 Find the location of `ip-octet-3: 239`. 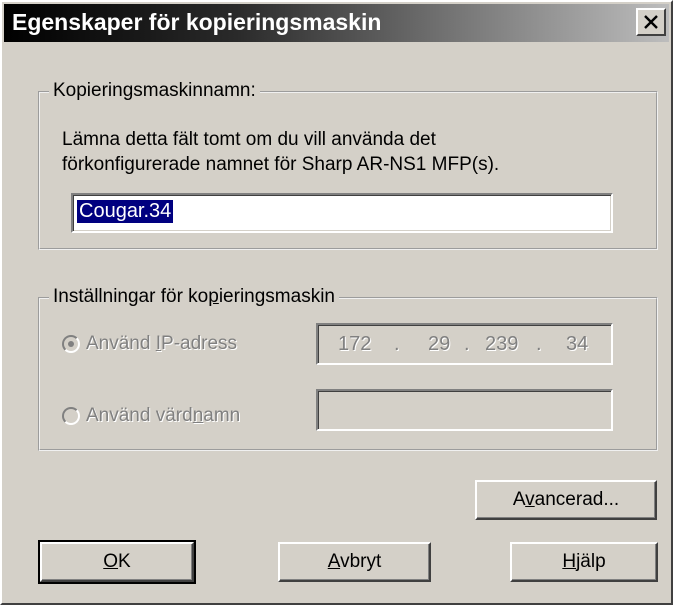

ip-octet-3: 239 is located at coordinates (502, 344).